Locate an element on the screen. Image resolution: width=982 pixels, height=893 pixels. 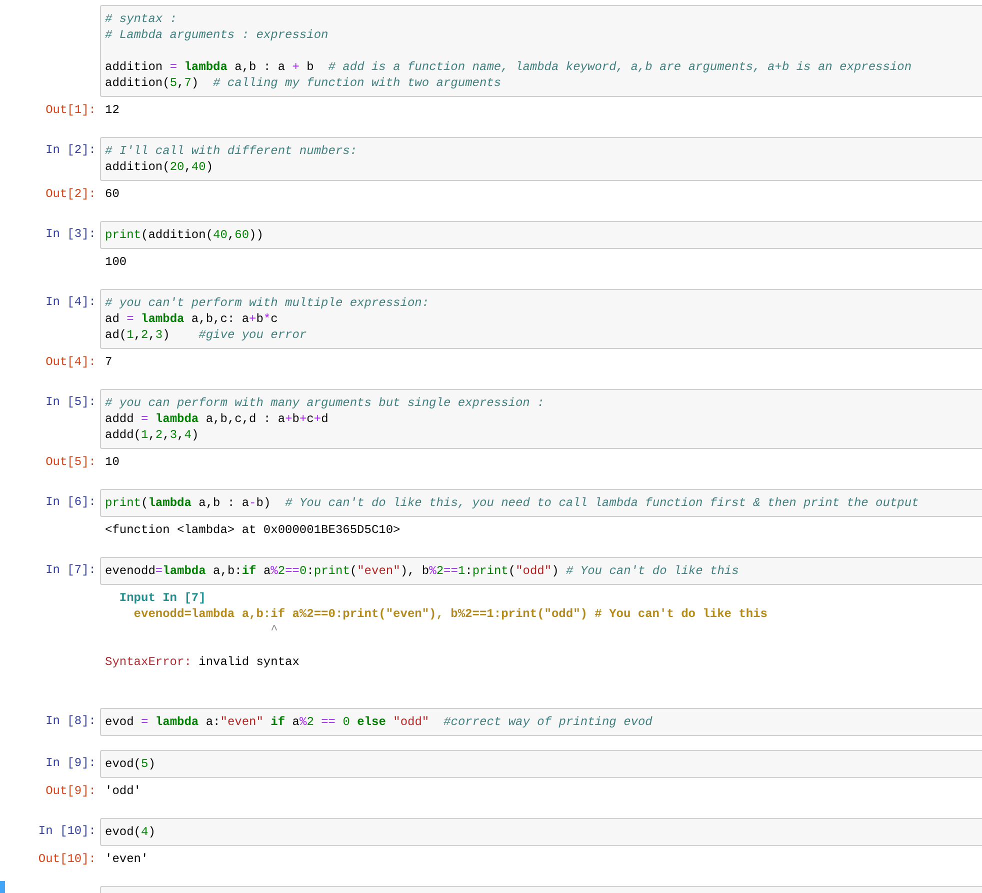
output-prompt: Out[10]: is located at coordinates (67, 859).